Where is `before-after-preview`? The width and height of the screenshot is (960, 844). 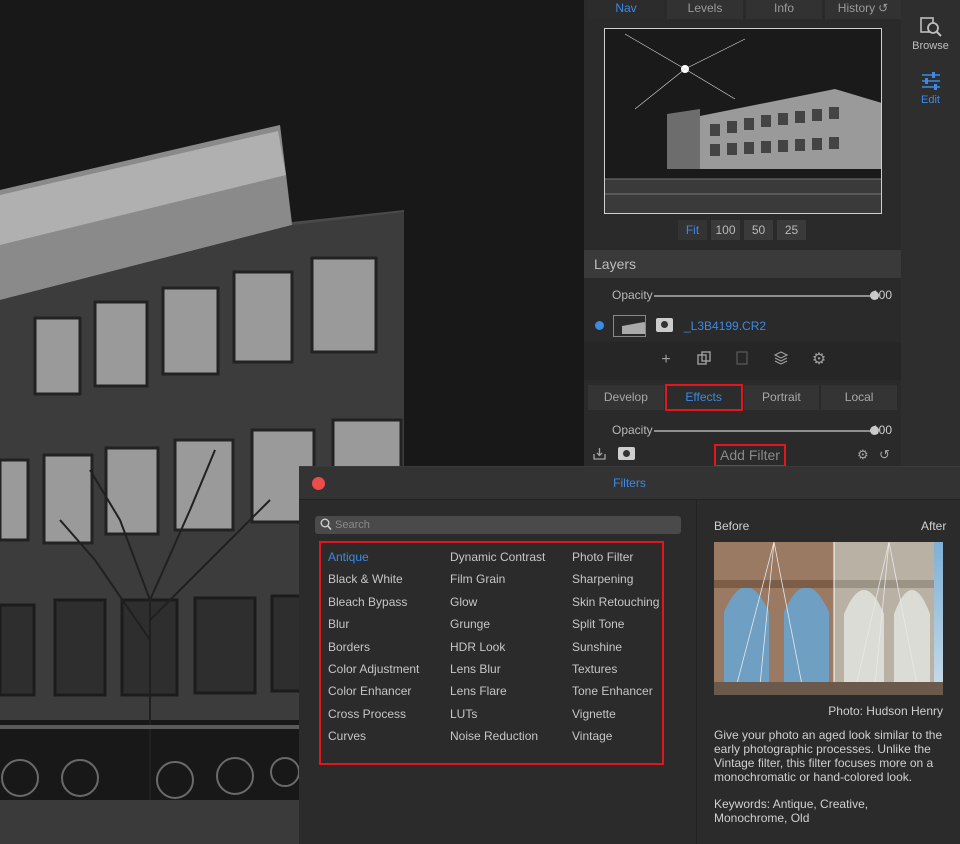 before-after-preview is located at coordinates (828, 618).